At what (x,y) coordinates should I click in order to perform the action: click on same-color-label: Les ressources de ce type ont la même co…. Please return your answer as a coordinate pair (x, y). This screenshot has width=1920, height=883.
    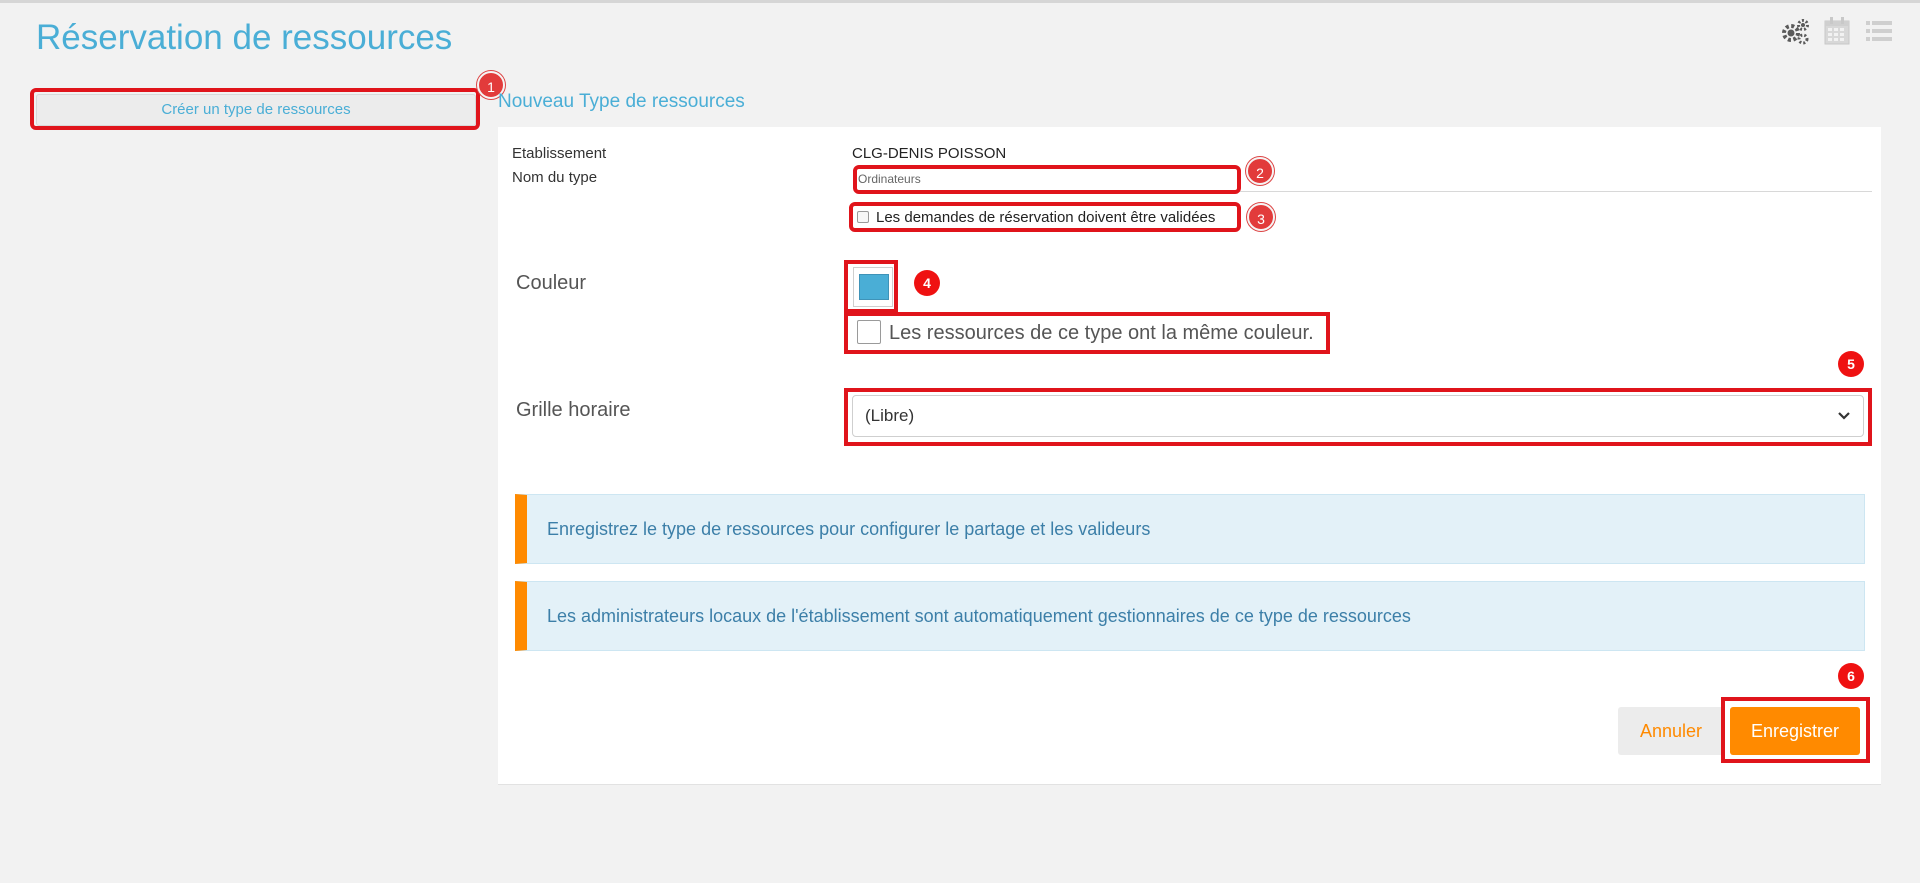
    Looking at the image, I should click on (1101, 333).